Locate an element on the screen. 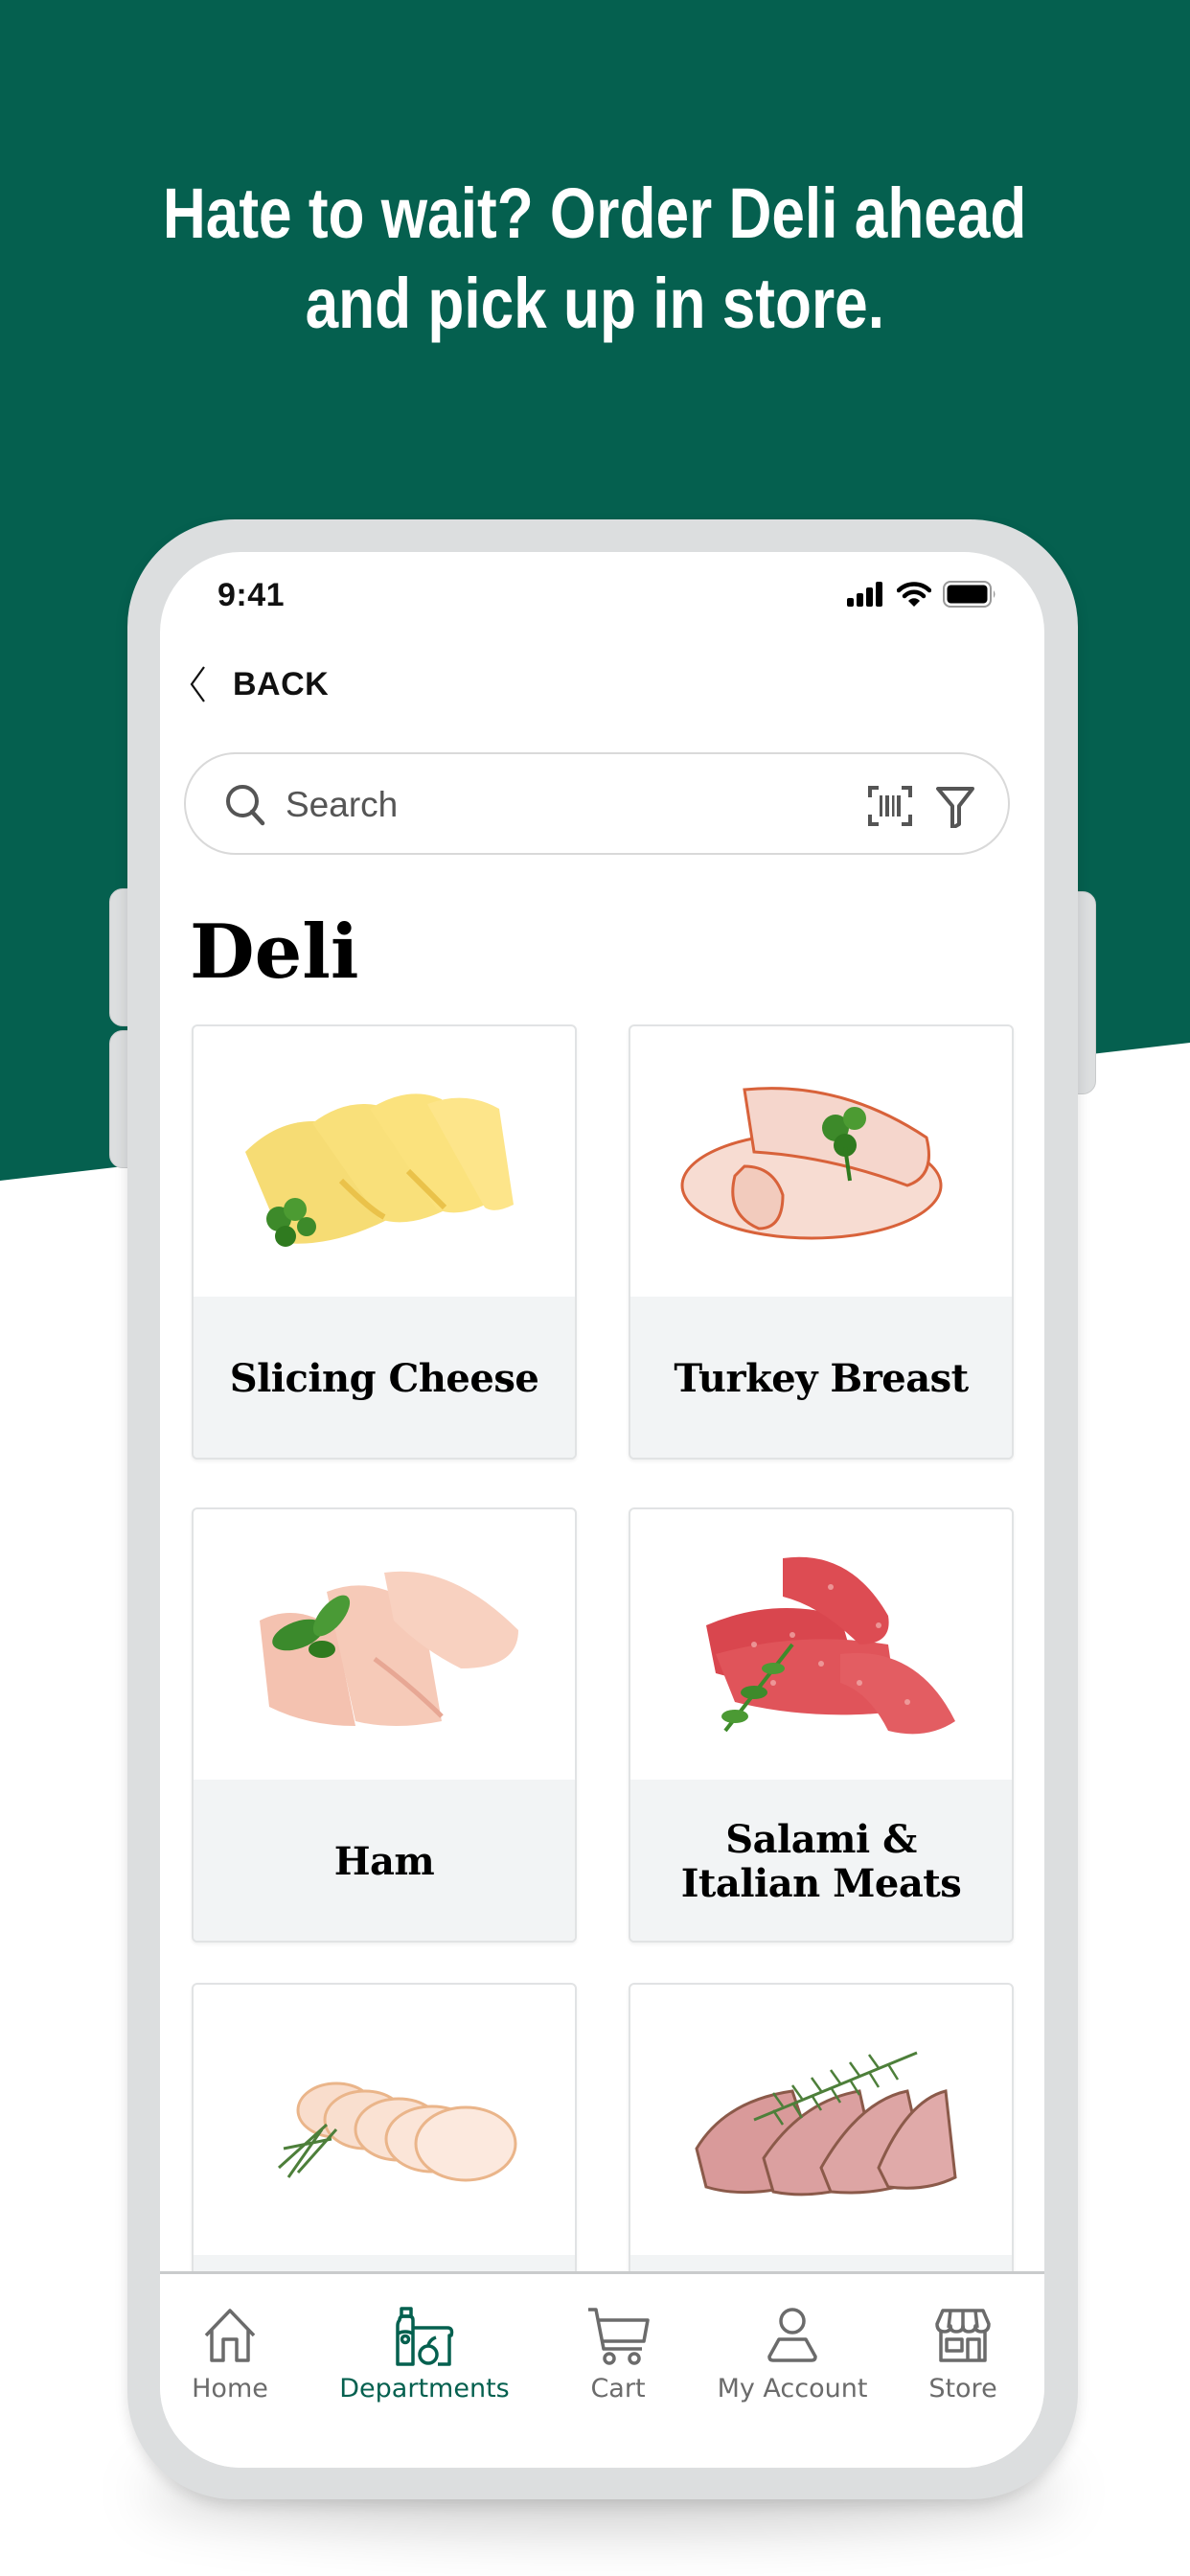 This screenshot has height=2576, width=1190. cheese-image is located at coordinates (380, 1170).